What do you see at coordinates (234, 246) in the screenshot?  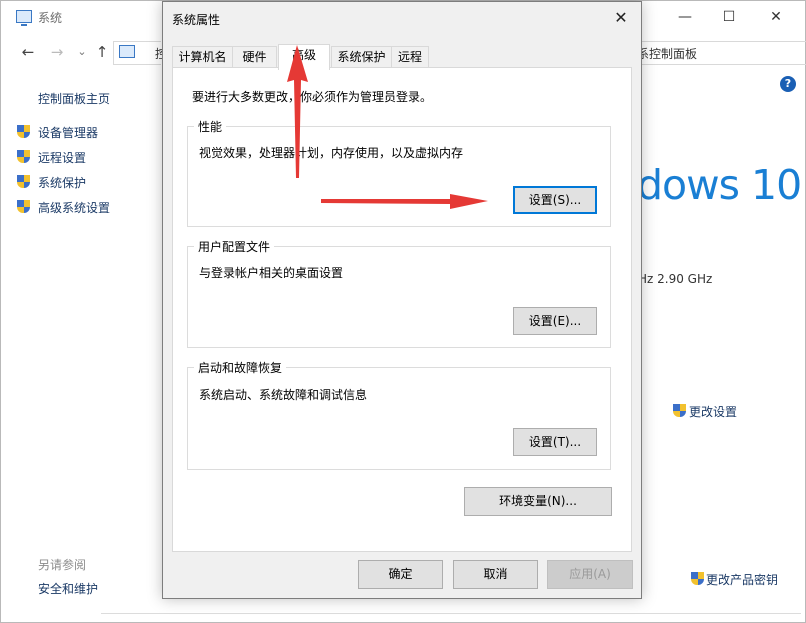 I see `user-profiles-title: 用户配置文件` at bounding box center [234, 246].